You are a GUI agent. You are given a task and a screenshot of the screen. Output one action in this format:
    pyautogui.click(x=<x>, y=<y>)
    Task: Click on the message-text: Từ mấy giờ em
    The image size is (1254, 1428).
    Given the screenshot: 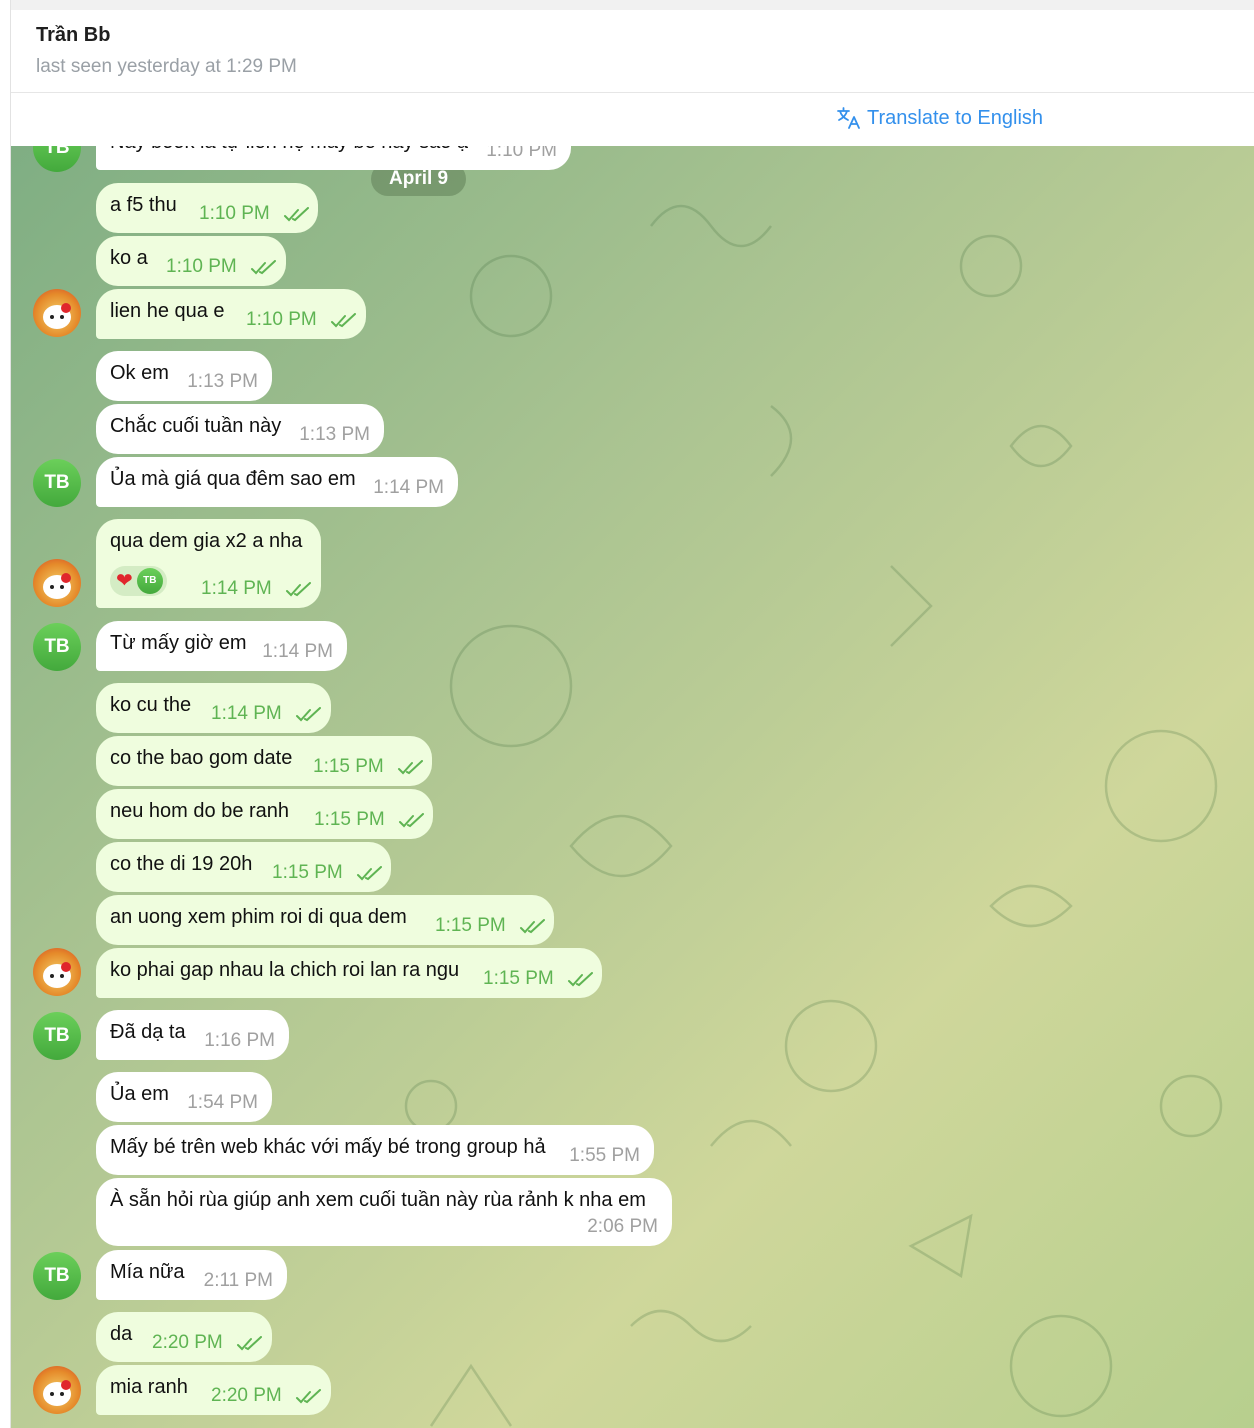 What is the action you would take?
    pyautogui.click(x=178, y=643)
    